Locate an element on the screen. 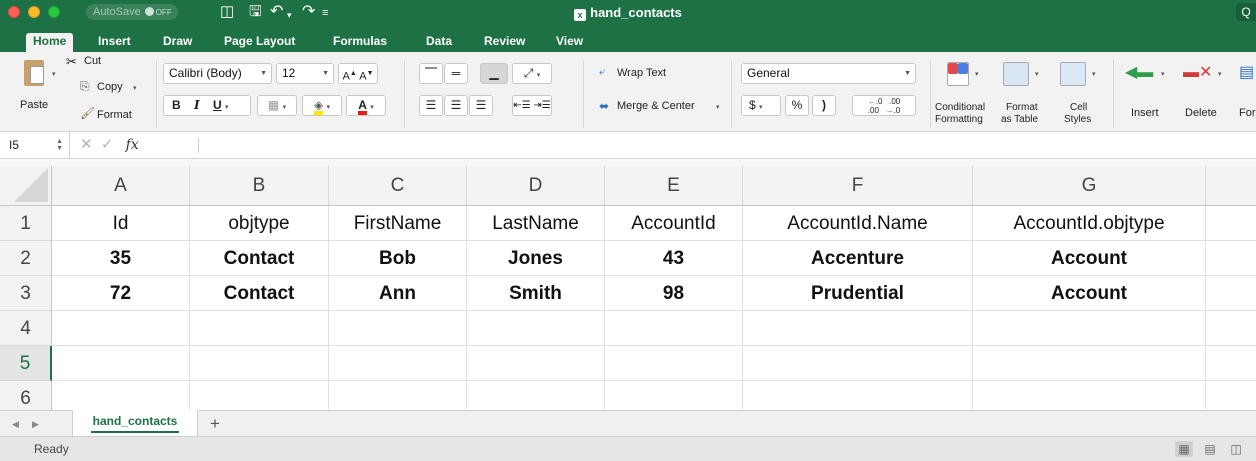 This screenshot has width=1256, height=461. number-format-select: General ▼ is located at coordinates (828, 73).